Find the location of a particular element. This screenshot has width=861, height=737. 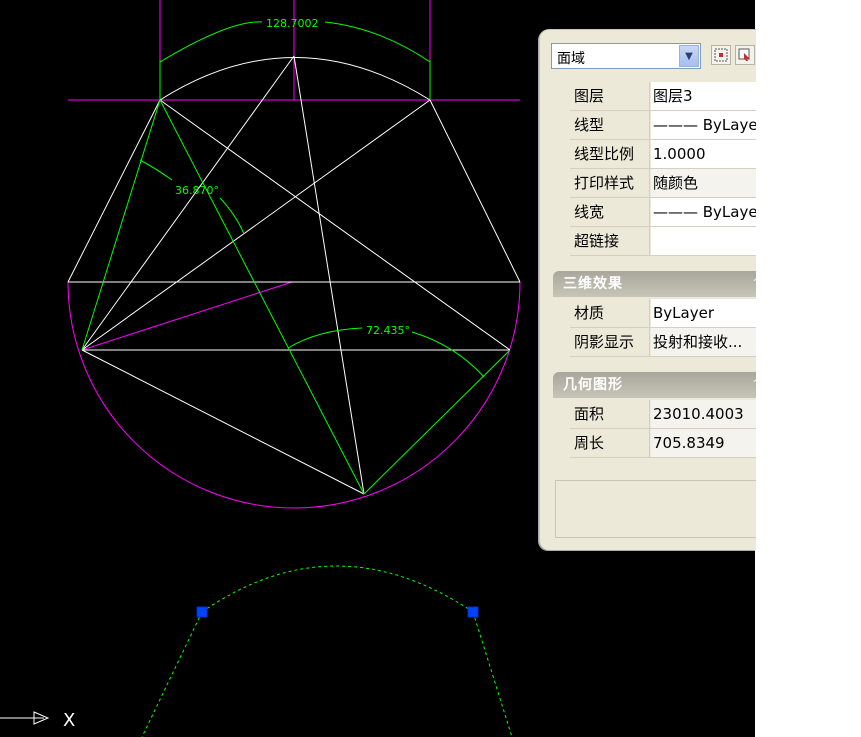

selected-edge-left is located at coordinates (172, 674).